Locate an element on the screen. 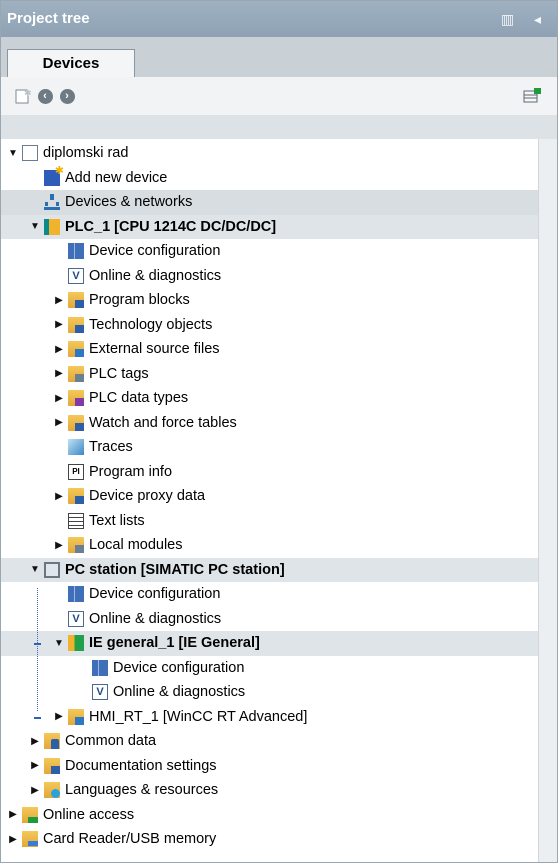  panel-window-controls: ▥ ◂ is located at coordinates (525, 19).